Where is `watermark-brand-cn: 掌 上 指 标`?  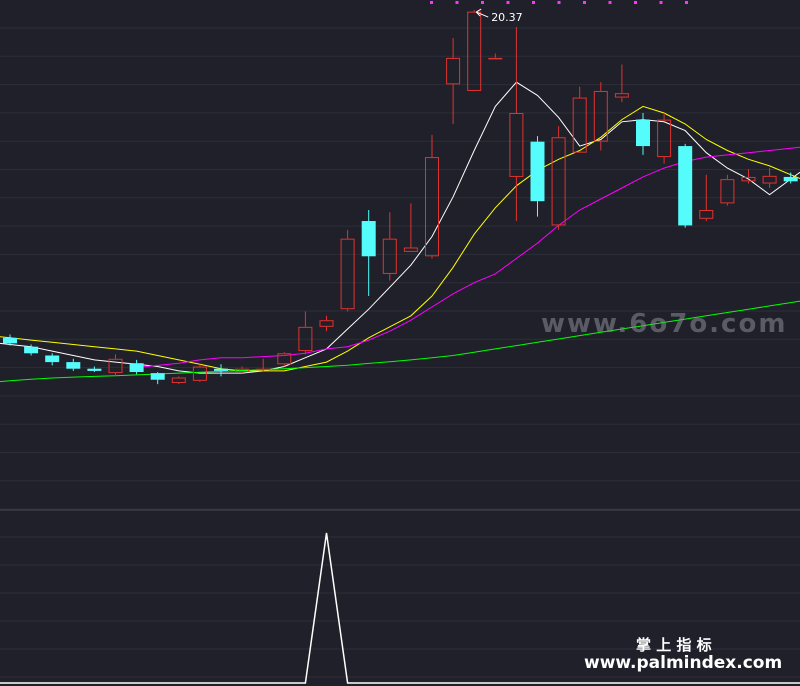
watermark-brand-cn: 掌 上 指 标 is located at coordinates (674, 645).